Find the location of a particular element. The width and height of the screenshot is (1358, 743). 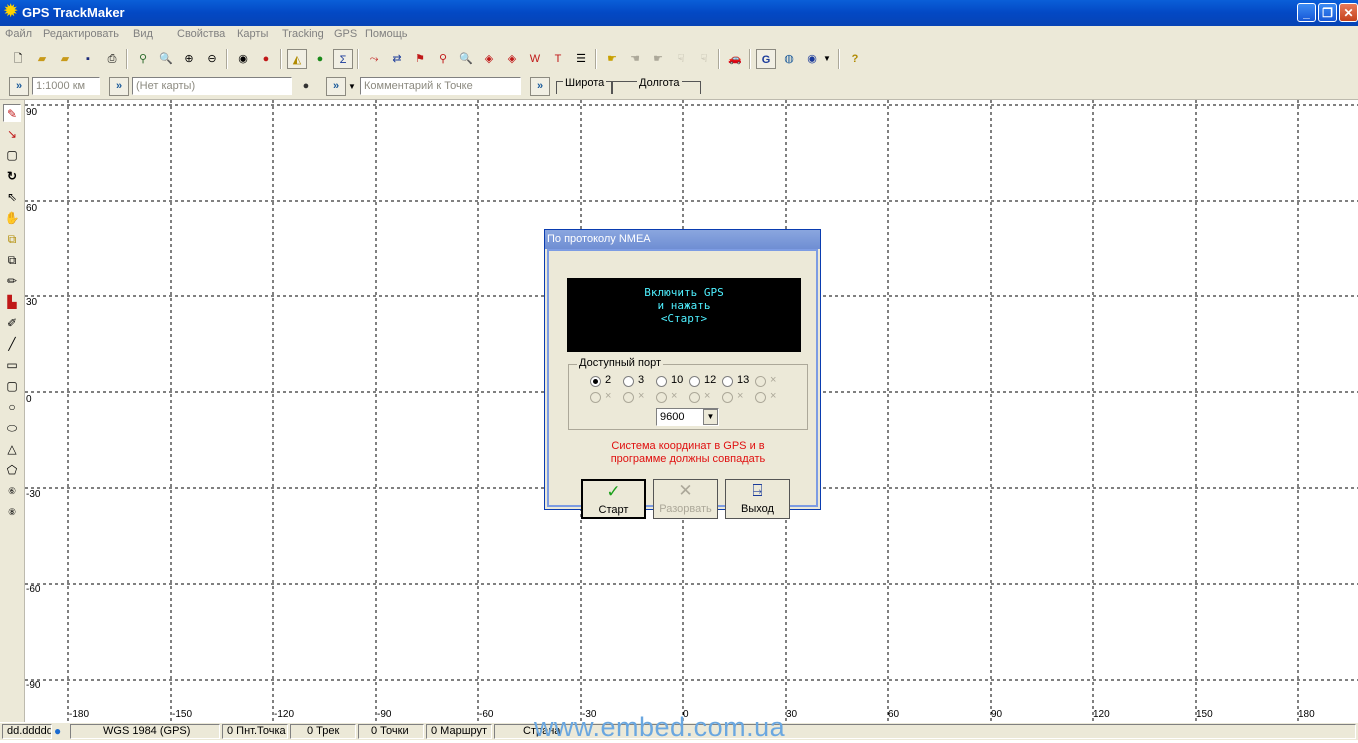

pointer-icon: ⇖ is located at coordinates (12, 197).